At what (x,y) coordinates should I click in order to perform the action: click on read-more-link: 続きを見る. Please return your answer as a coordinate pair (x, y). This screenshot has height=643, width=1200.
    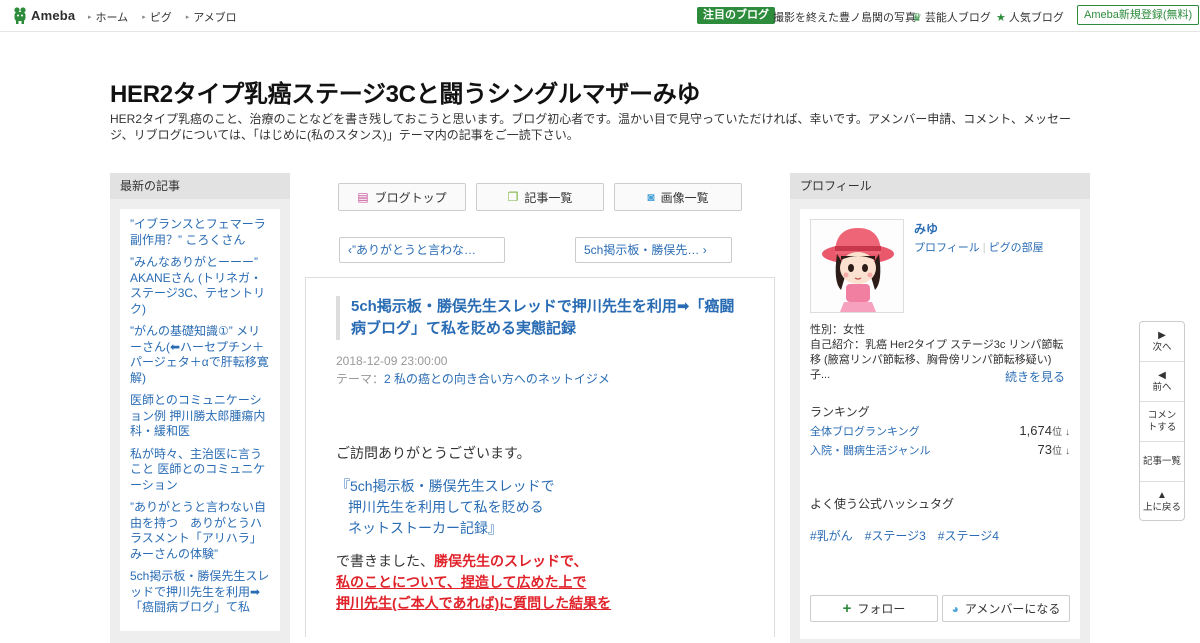
    Looking at the image, I should click on (1035, 376).